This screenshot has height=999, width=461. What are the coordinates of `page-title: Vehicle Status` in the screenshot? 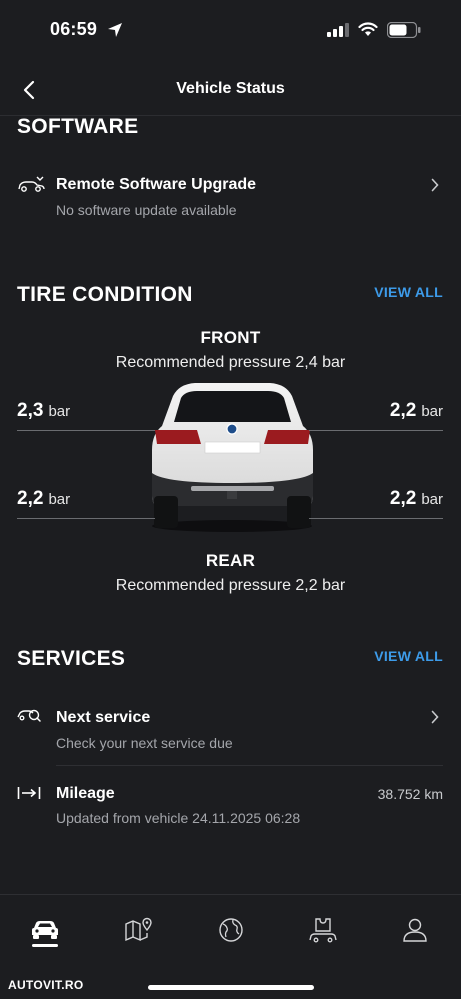 It's located at (230, 88).